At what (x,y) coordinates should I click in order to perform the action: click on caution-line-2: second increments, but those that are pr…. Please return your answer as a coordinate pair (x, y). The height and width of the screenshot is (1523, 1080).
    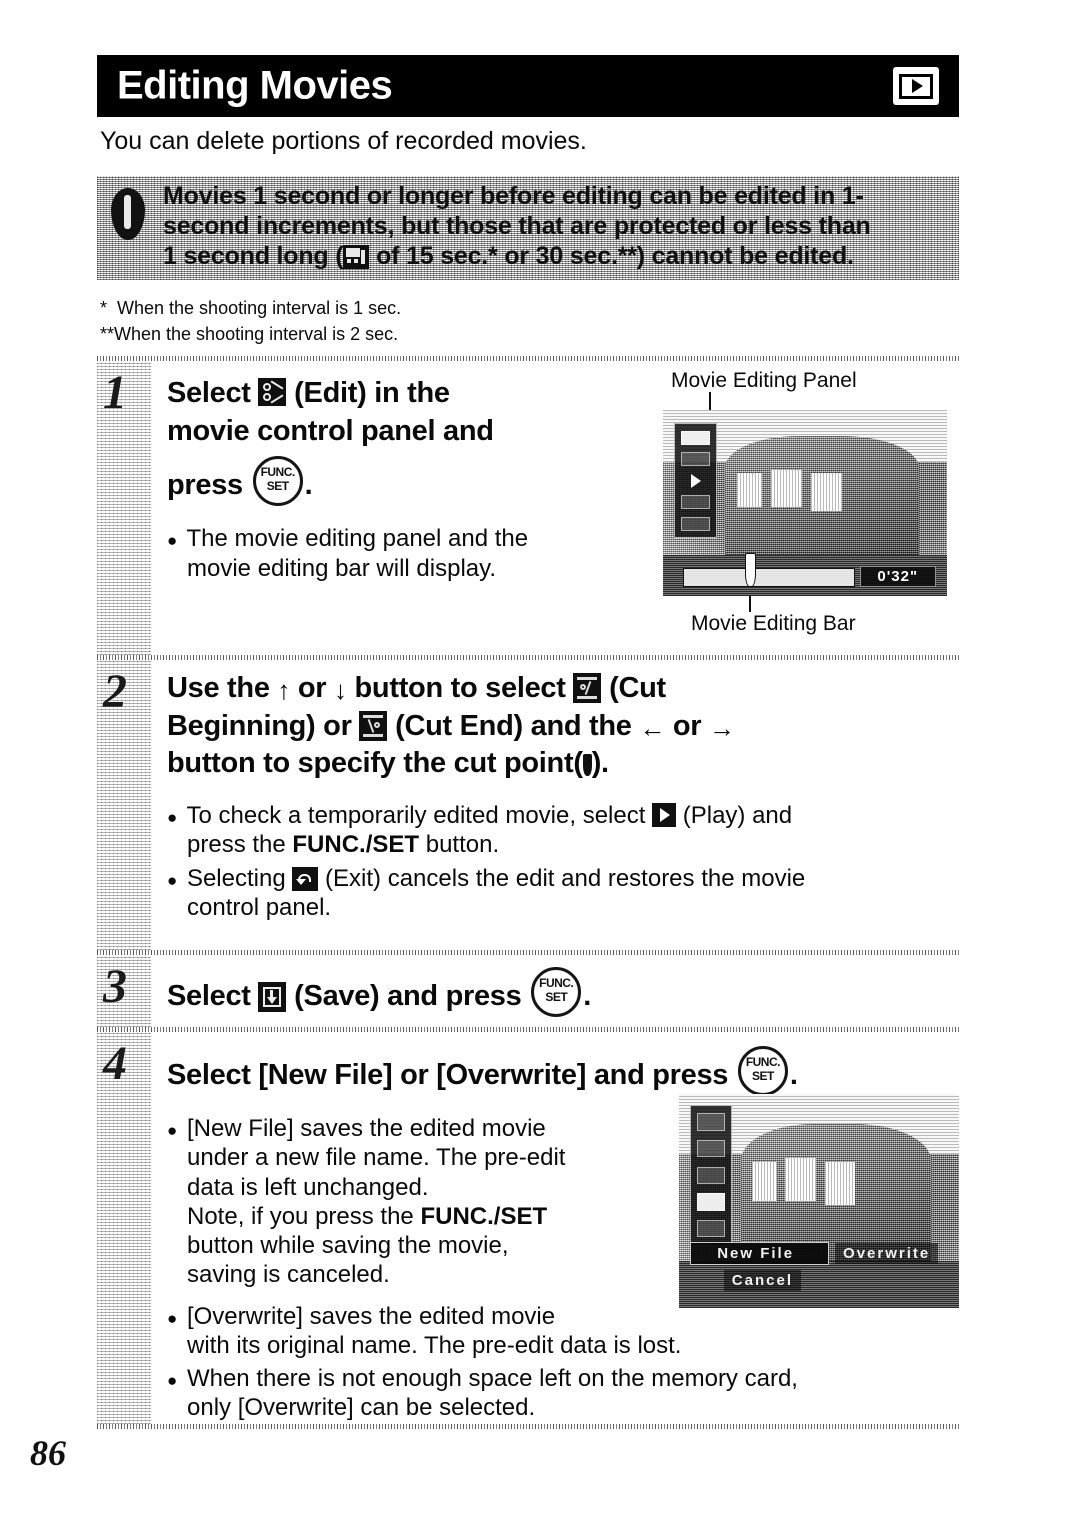
    Looking at the image, I should click on (517, 225).